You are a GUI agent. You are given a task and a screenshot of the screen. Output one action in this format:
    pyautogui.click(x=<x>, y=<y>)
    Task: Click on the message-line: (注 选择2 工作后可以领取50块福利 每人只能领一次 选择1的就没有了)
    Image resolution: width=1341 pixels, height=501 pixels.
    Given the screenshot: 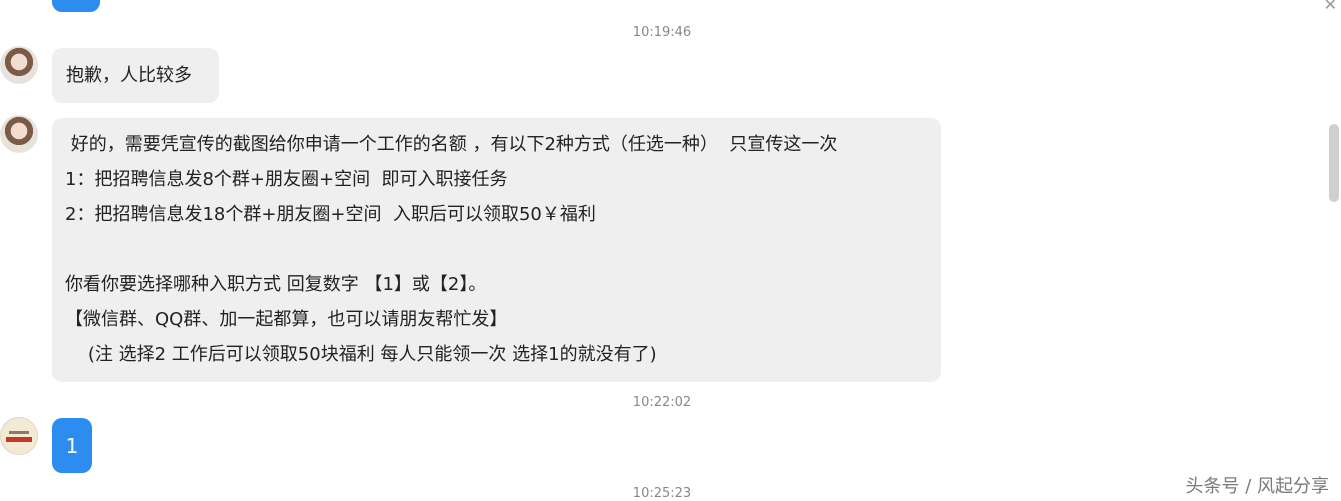 What is the action you would take?
    pyautogui.click(x=361, y=354)
    